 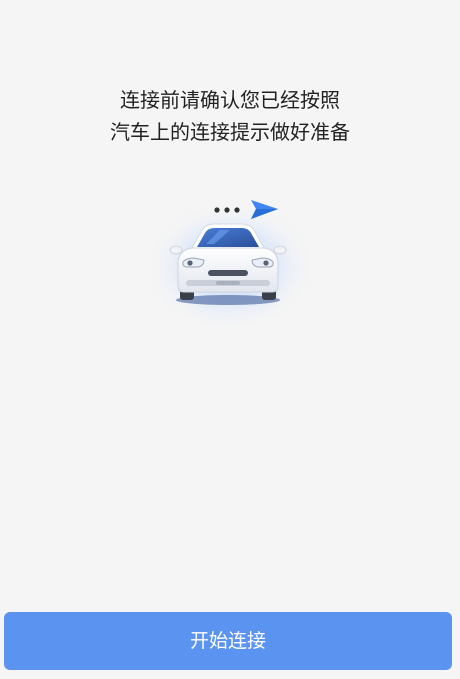 I want to click on car-connection-illustration, so click(x=230, y=253).